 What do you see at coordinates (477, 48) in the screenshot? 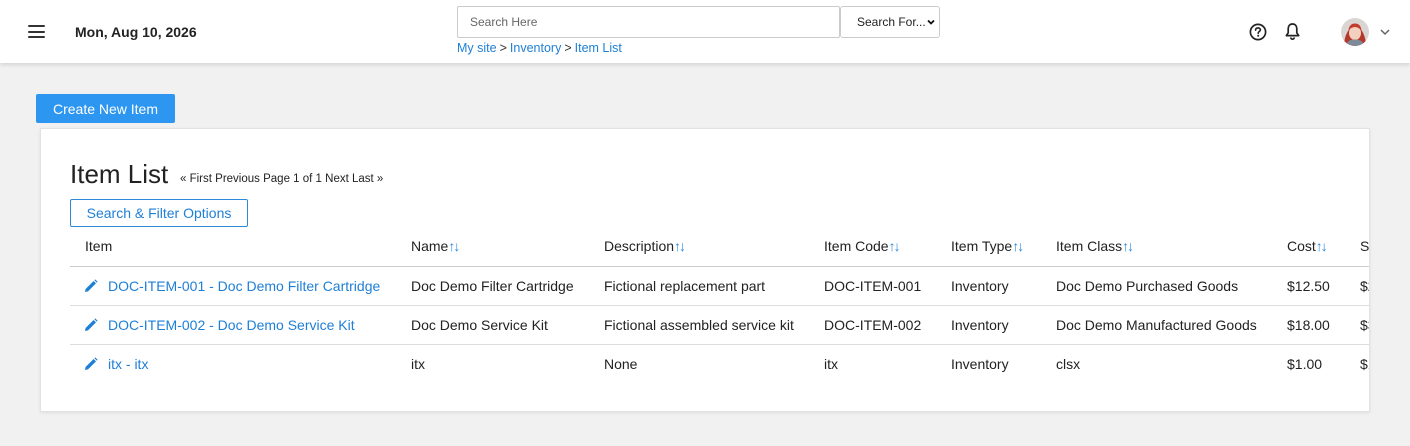
I see `breadcrumb-my-site: My site` at bounding box center [477, 48].